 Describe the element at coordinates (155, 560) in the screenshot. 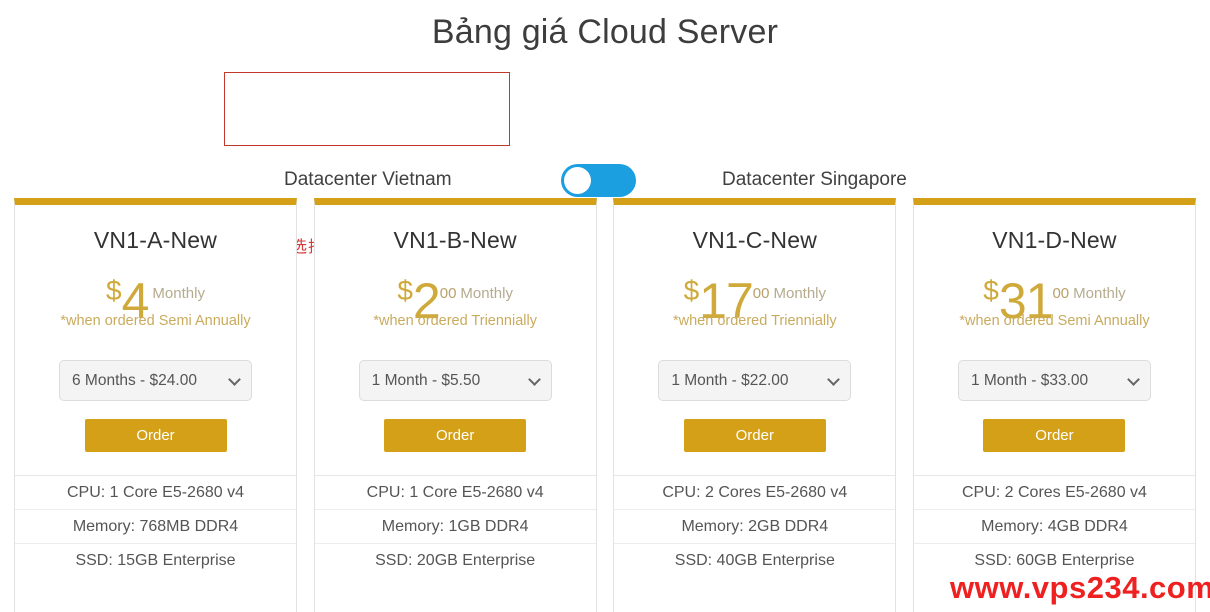

I see `spec-item: SSD: 15GB Enterprise` at that location.